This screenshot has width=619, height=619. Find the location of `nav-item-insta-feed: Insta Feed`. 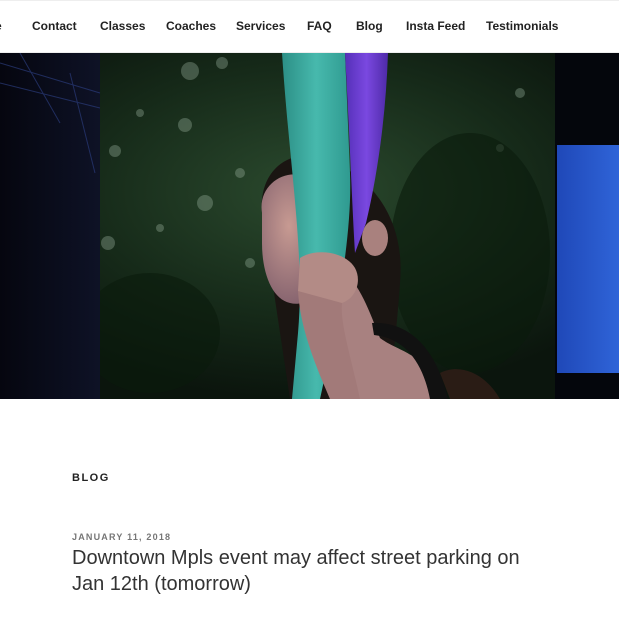

nav-item-insta-feed: Insta Feed is located at coordinates (435, 26).